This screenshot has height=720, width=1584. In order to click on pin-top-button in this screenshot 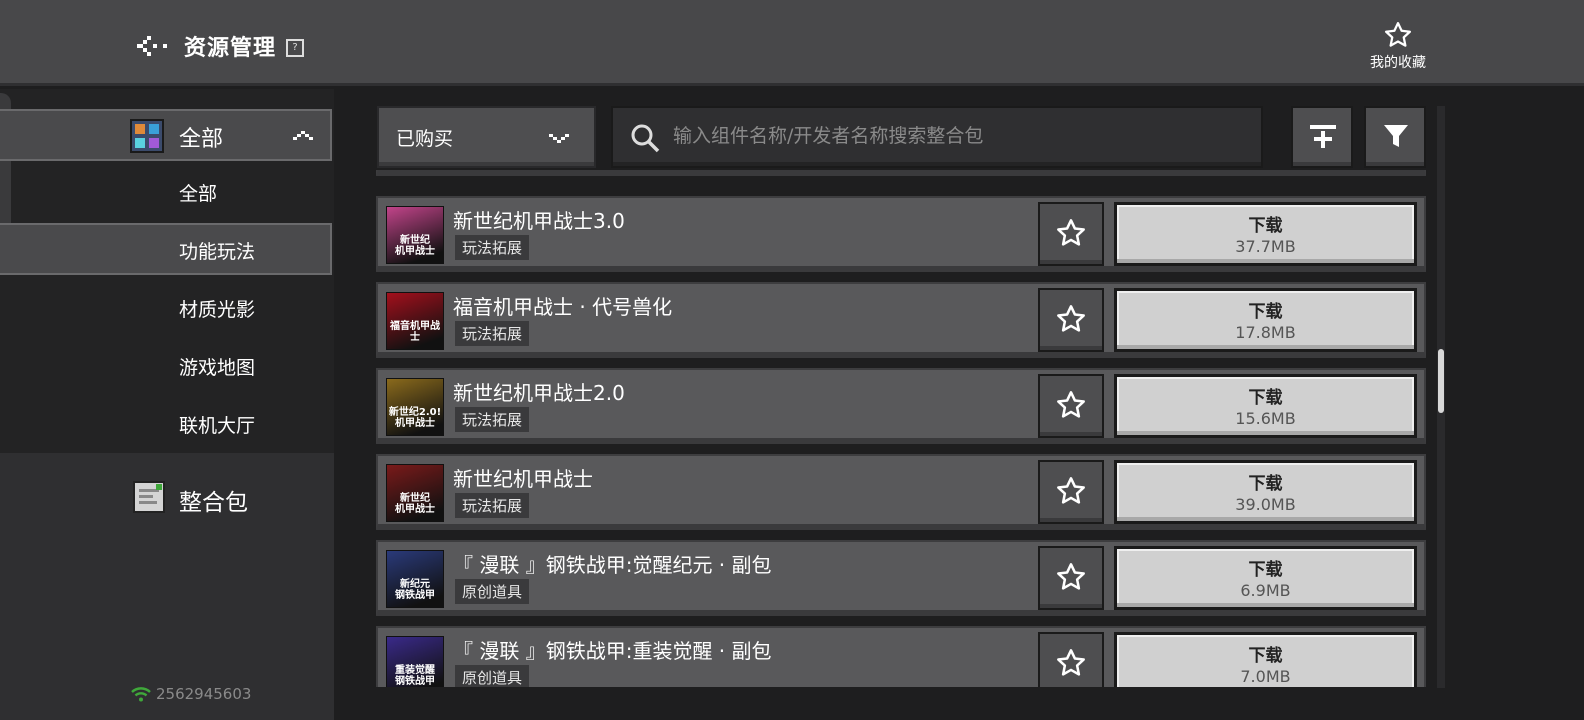, I will do `click(1322, 137)`.